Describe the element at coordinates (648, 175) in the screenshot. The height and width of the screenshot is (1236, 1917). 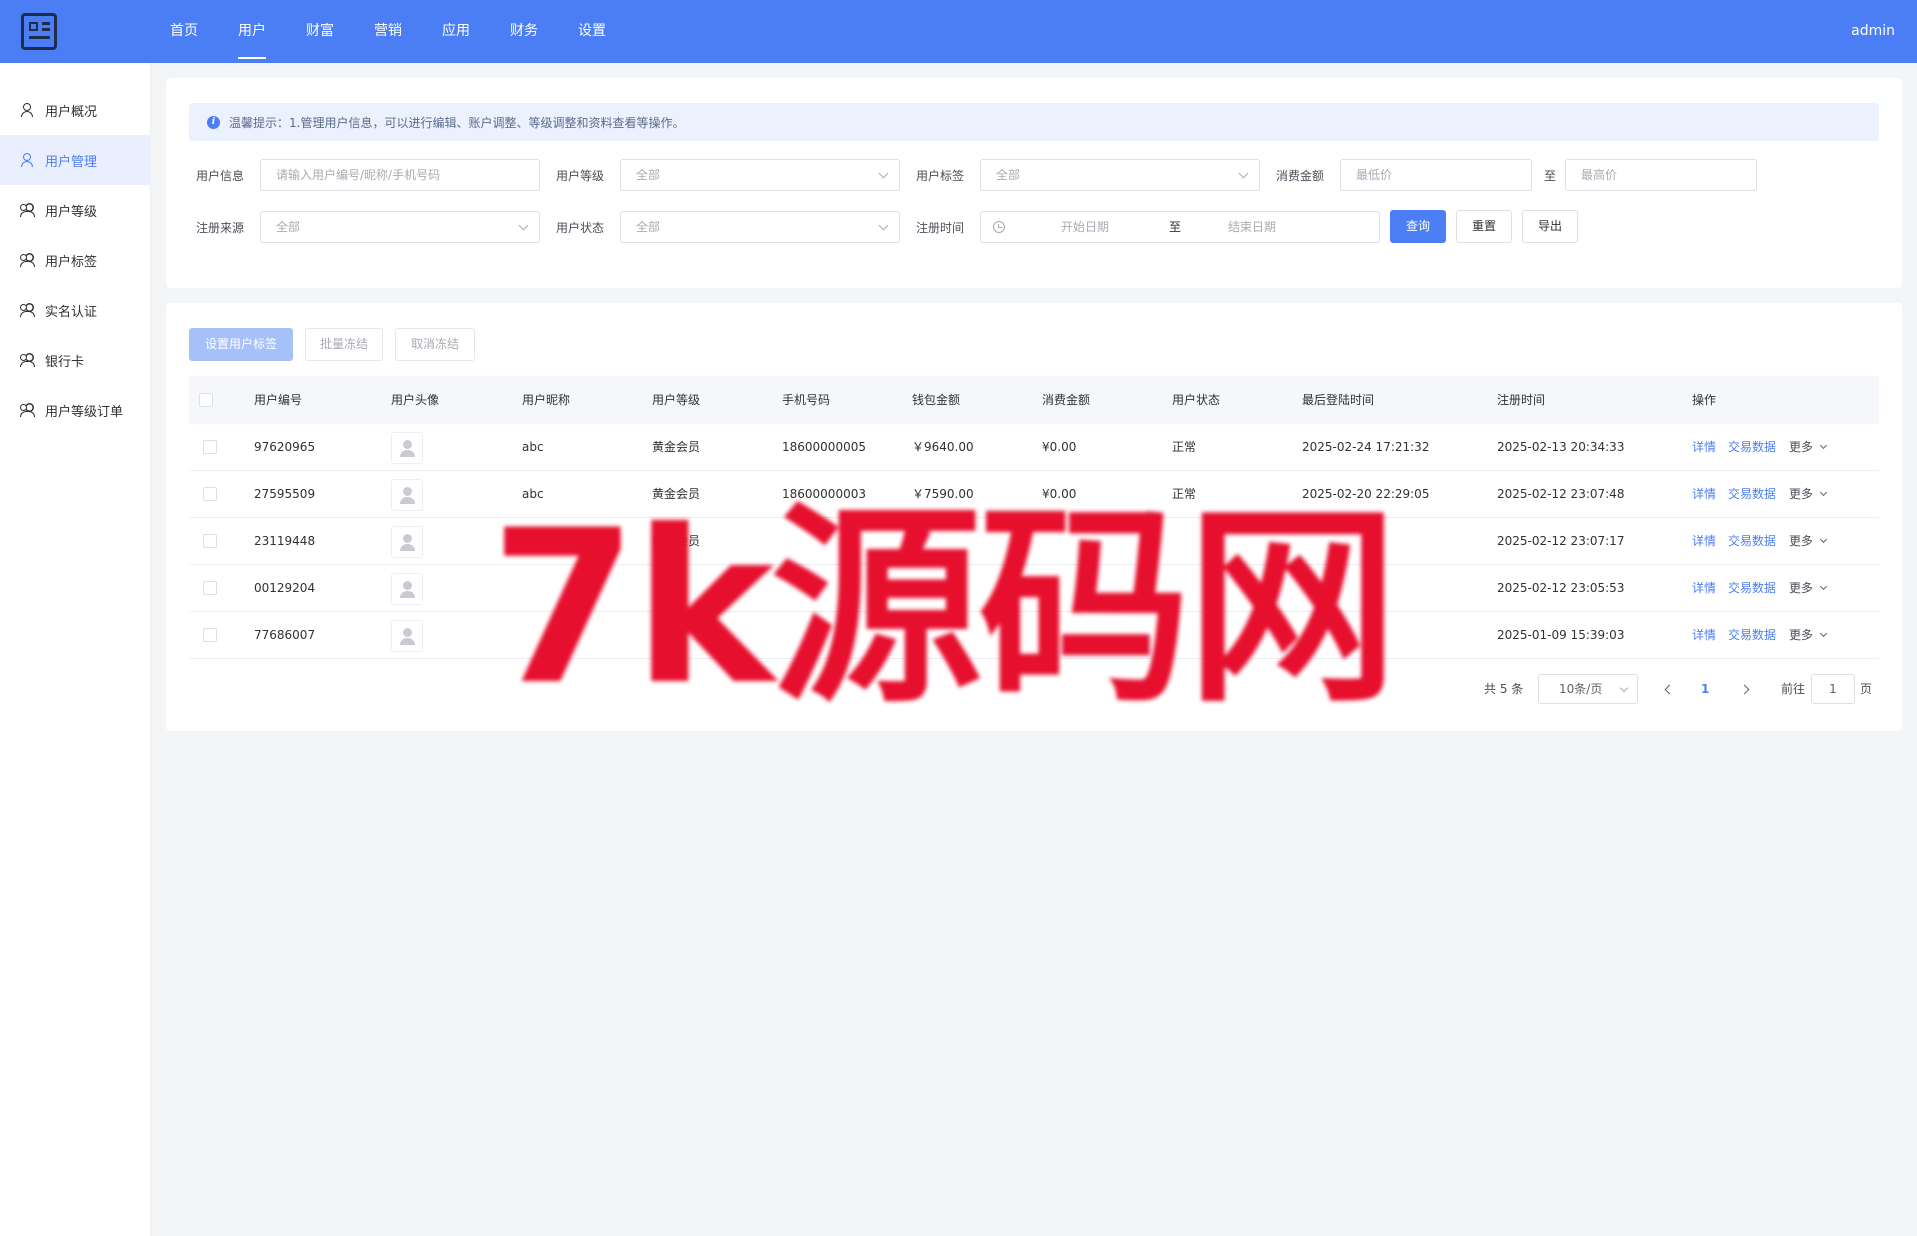
I see `user-level-value: 全部` at that location.